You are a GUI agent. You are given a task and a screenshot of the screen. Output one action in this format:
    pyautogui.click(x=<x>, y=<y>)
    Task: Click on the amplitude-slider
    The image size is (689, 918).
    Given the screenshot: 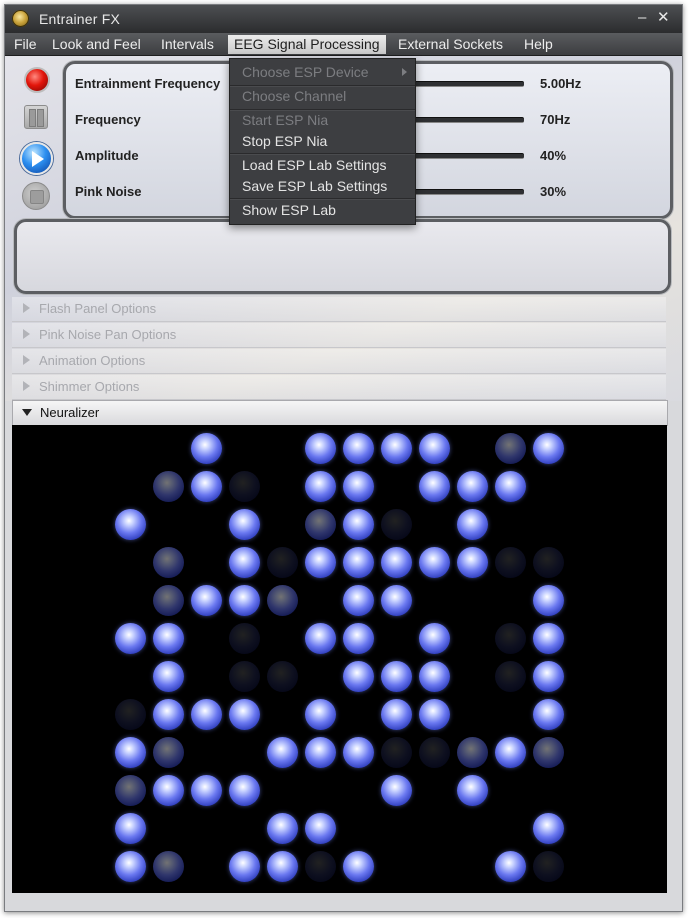 What is the action you would take?
    pyautogui.click(x=465, y=156)
    